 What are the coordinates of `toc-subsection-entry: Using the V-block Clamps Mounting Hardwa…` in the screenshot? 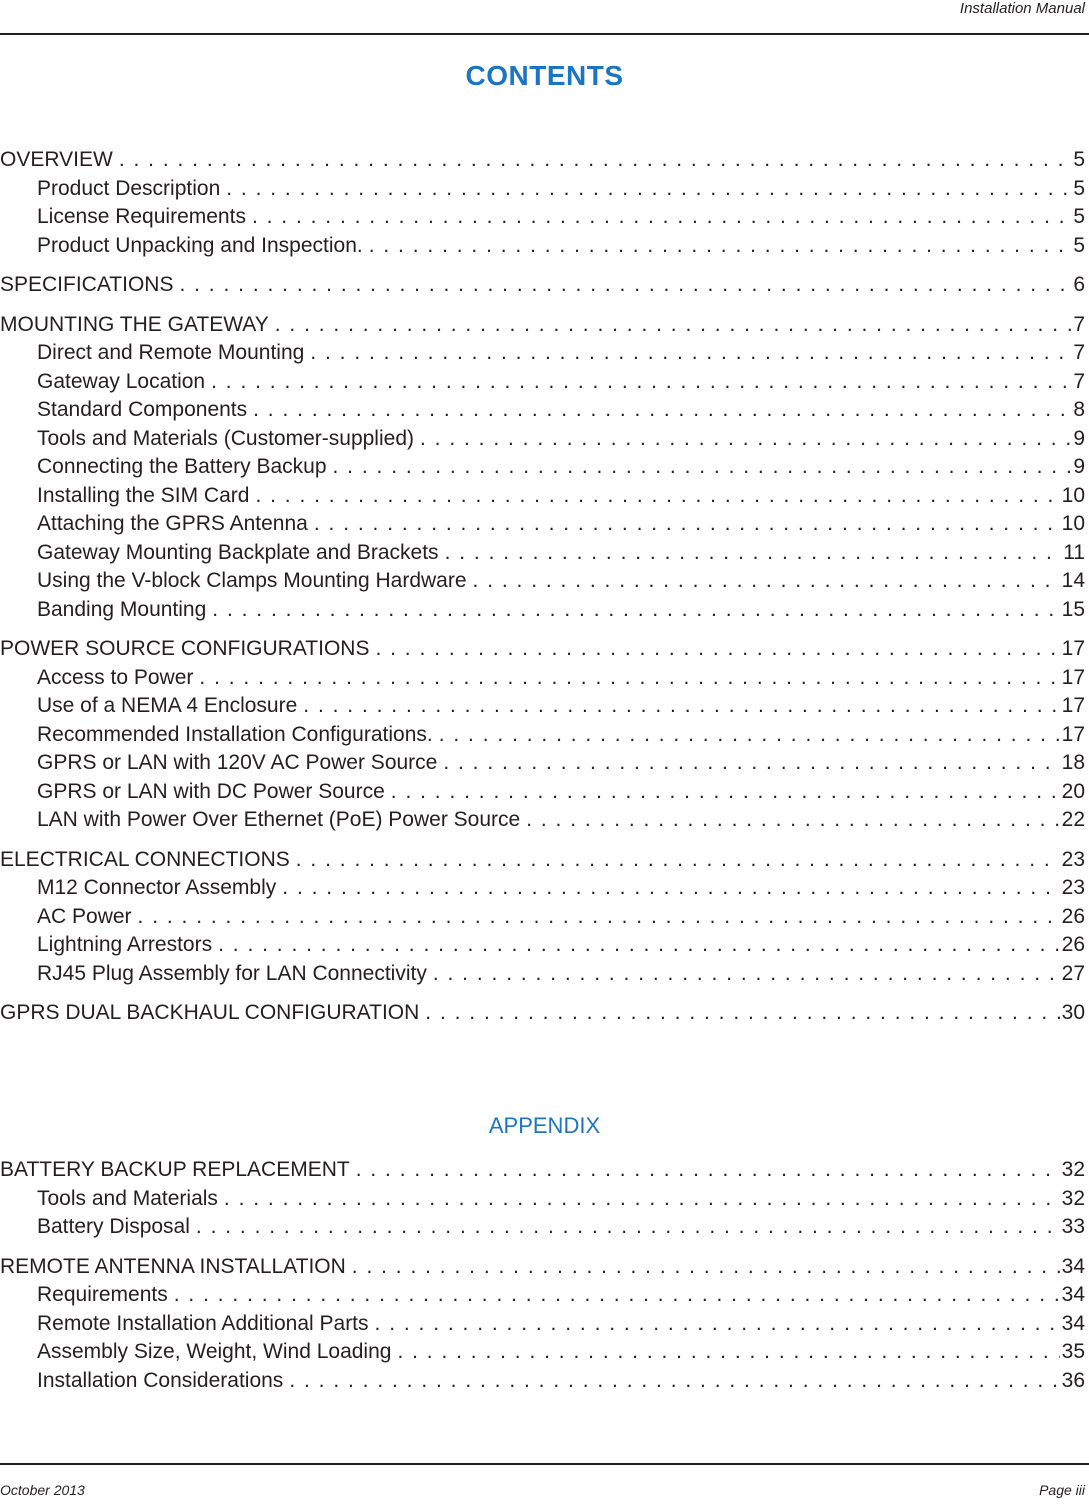 It's located at (542, 581).